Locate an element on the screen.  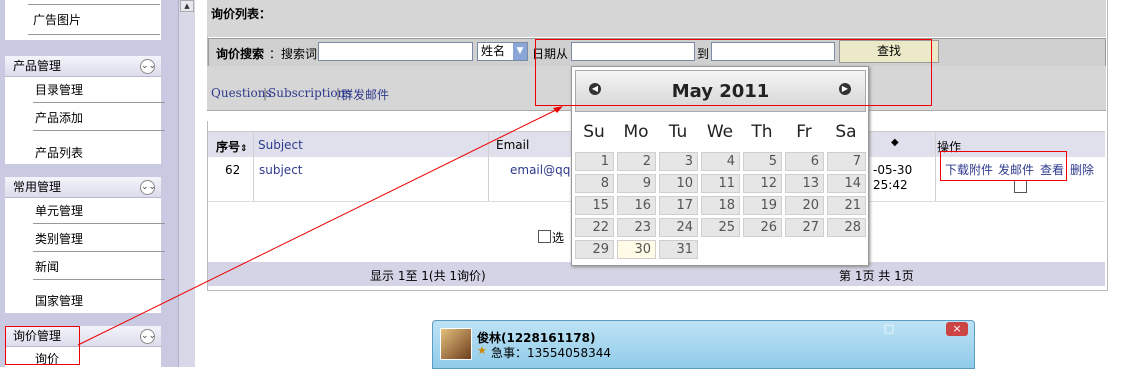
avatar is located at coordinates (456, 344).